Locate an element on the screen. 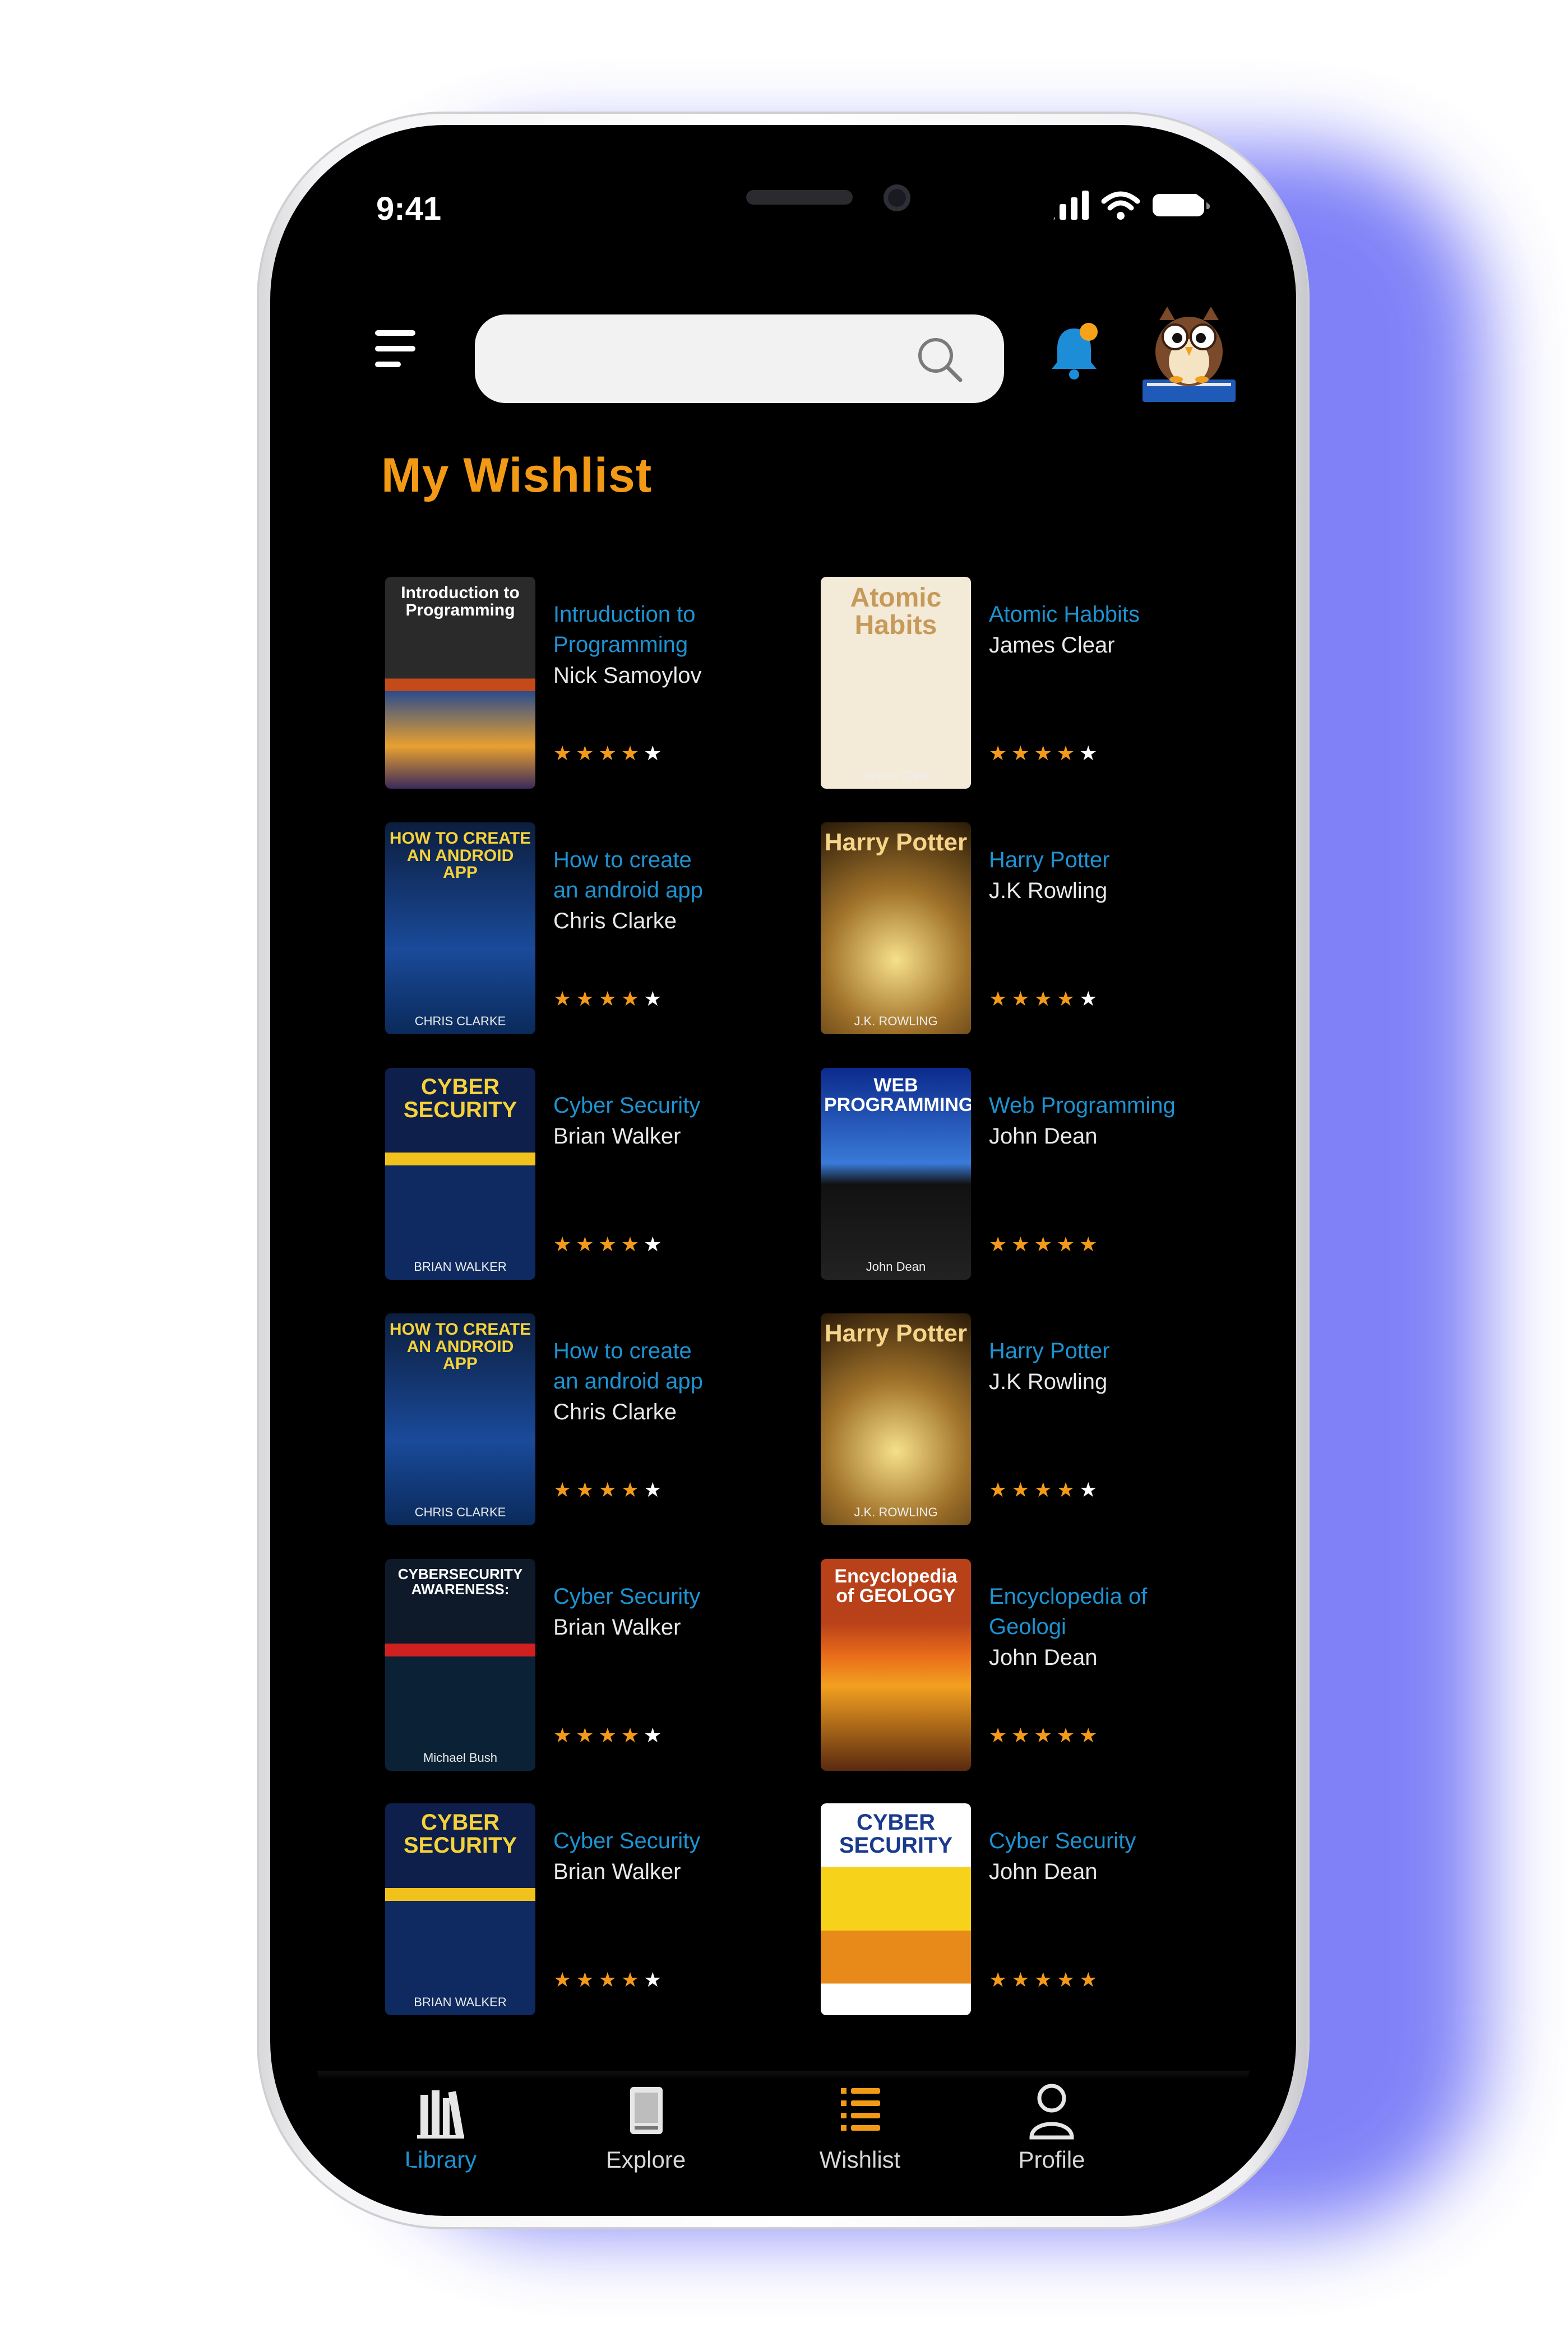  book-cover: Atomic Habits James Clear is located at coordinates (896, 683).